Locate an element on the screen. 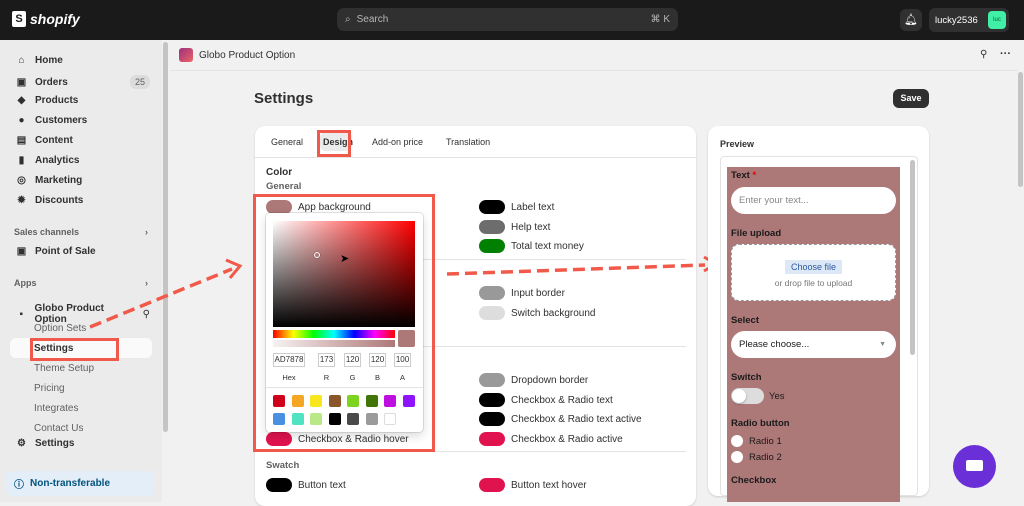  preview-scrollbar is located at coordinates (912, 257).